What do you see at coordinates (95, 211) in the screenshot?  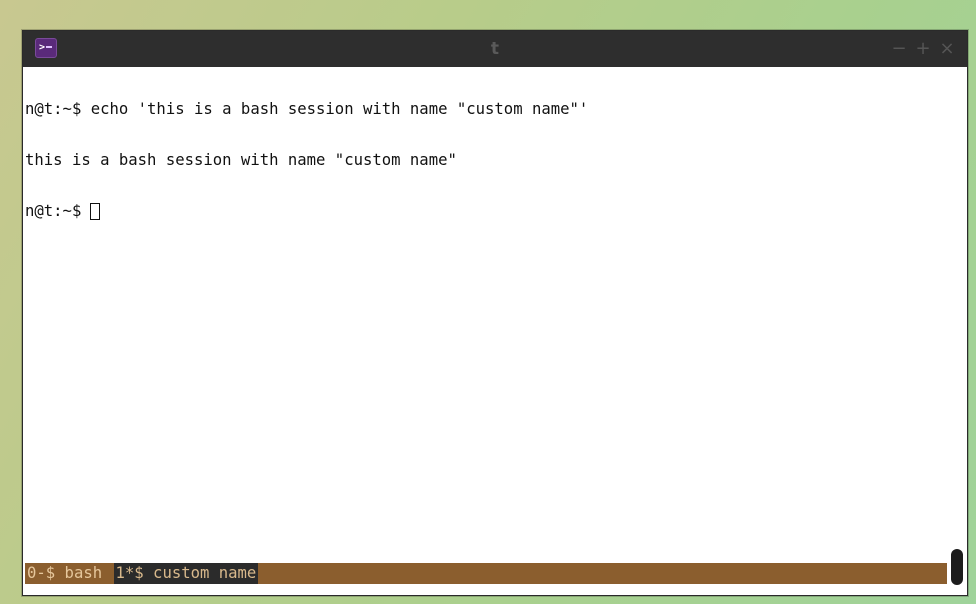 I see `terminal-cursor` at bounding box center [95, 211].